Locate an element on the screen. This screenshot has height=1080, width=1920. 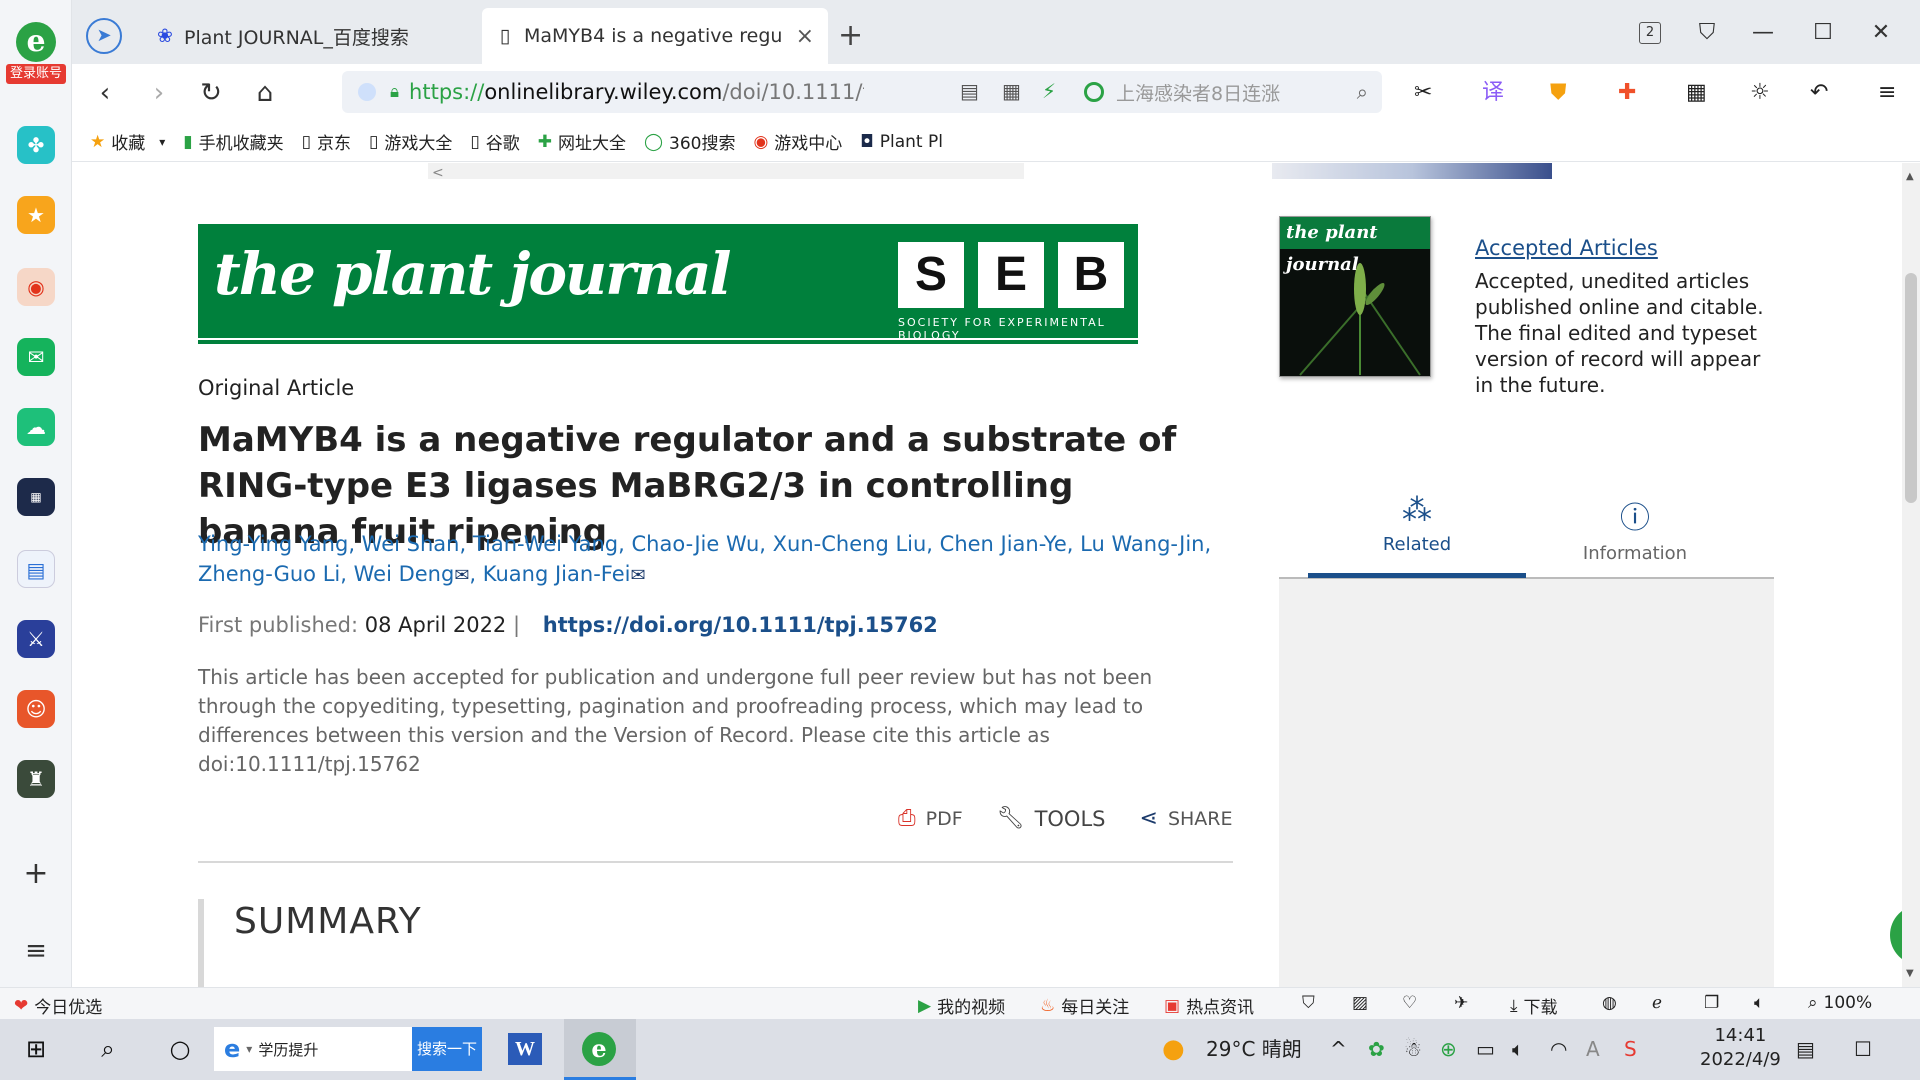
taskbar-search-text: 学历提升 is located at coordinates (288, 1049).